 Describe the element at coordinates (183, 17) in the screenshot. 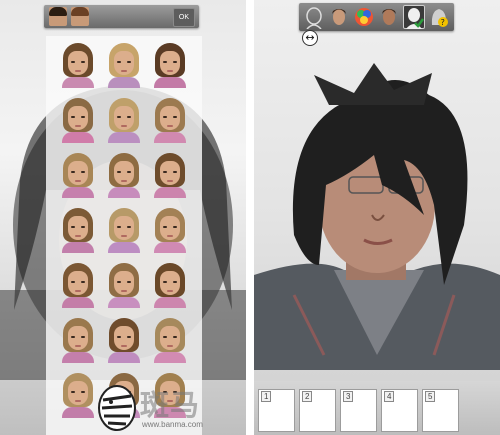

I see `ok-button: OK` at that location.